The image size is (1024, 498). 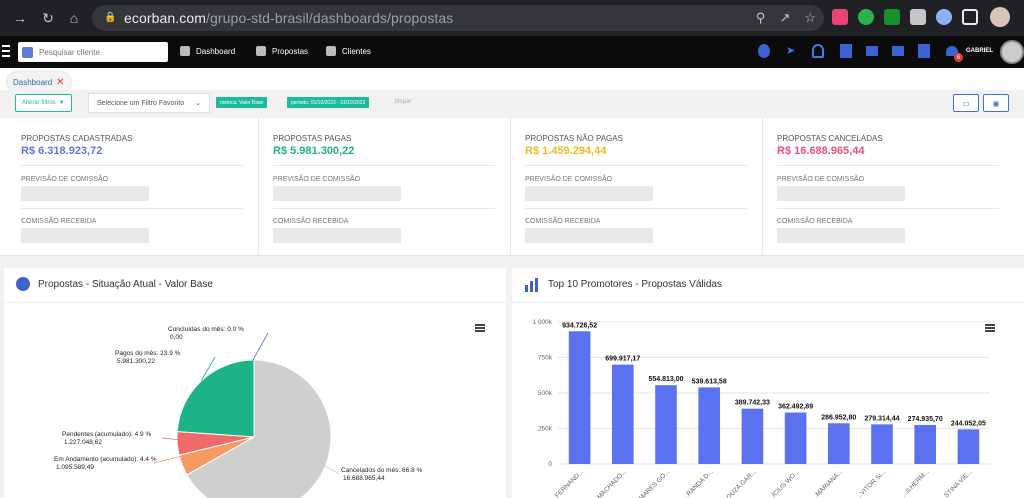 I want to click on send-icon: ➤, so click(x=792, y=51).